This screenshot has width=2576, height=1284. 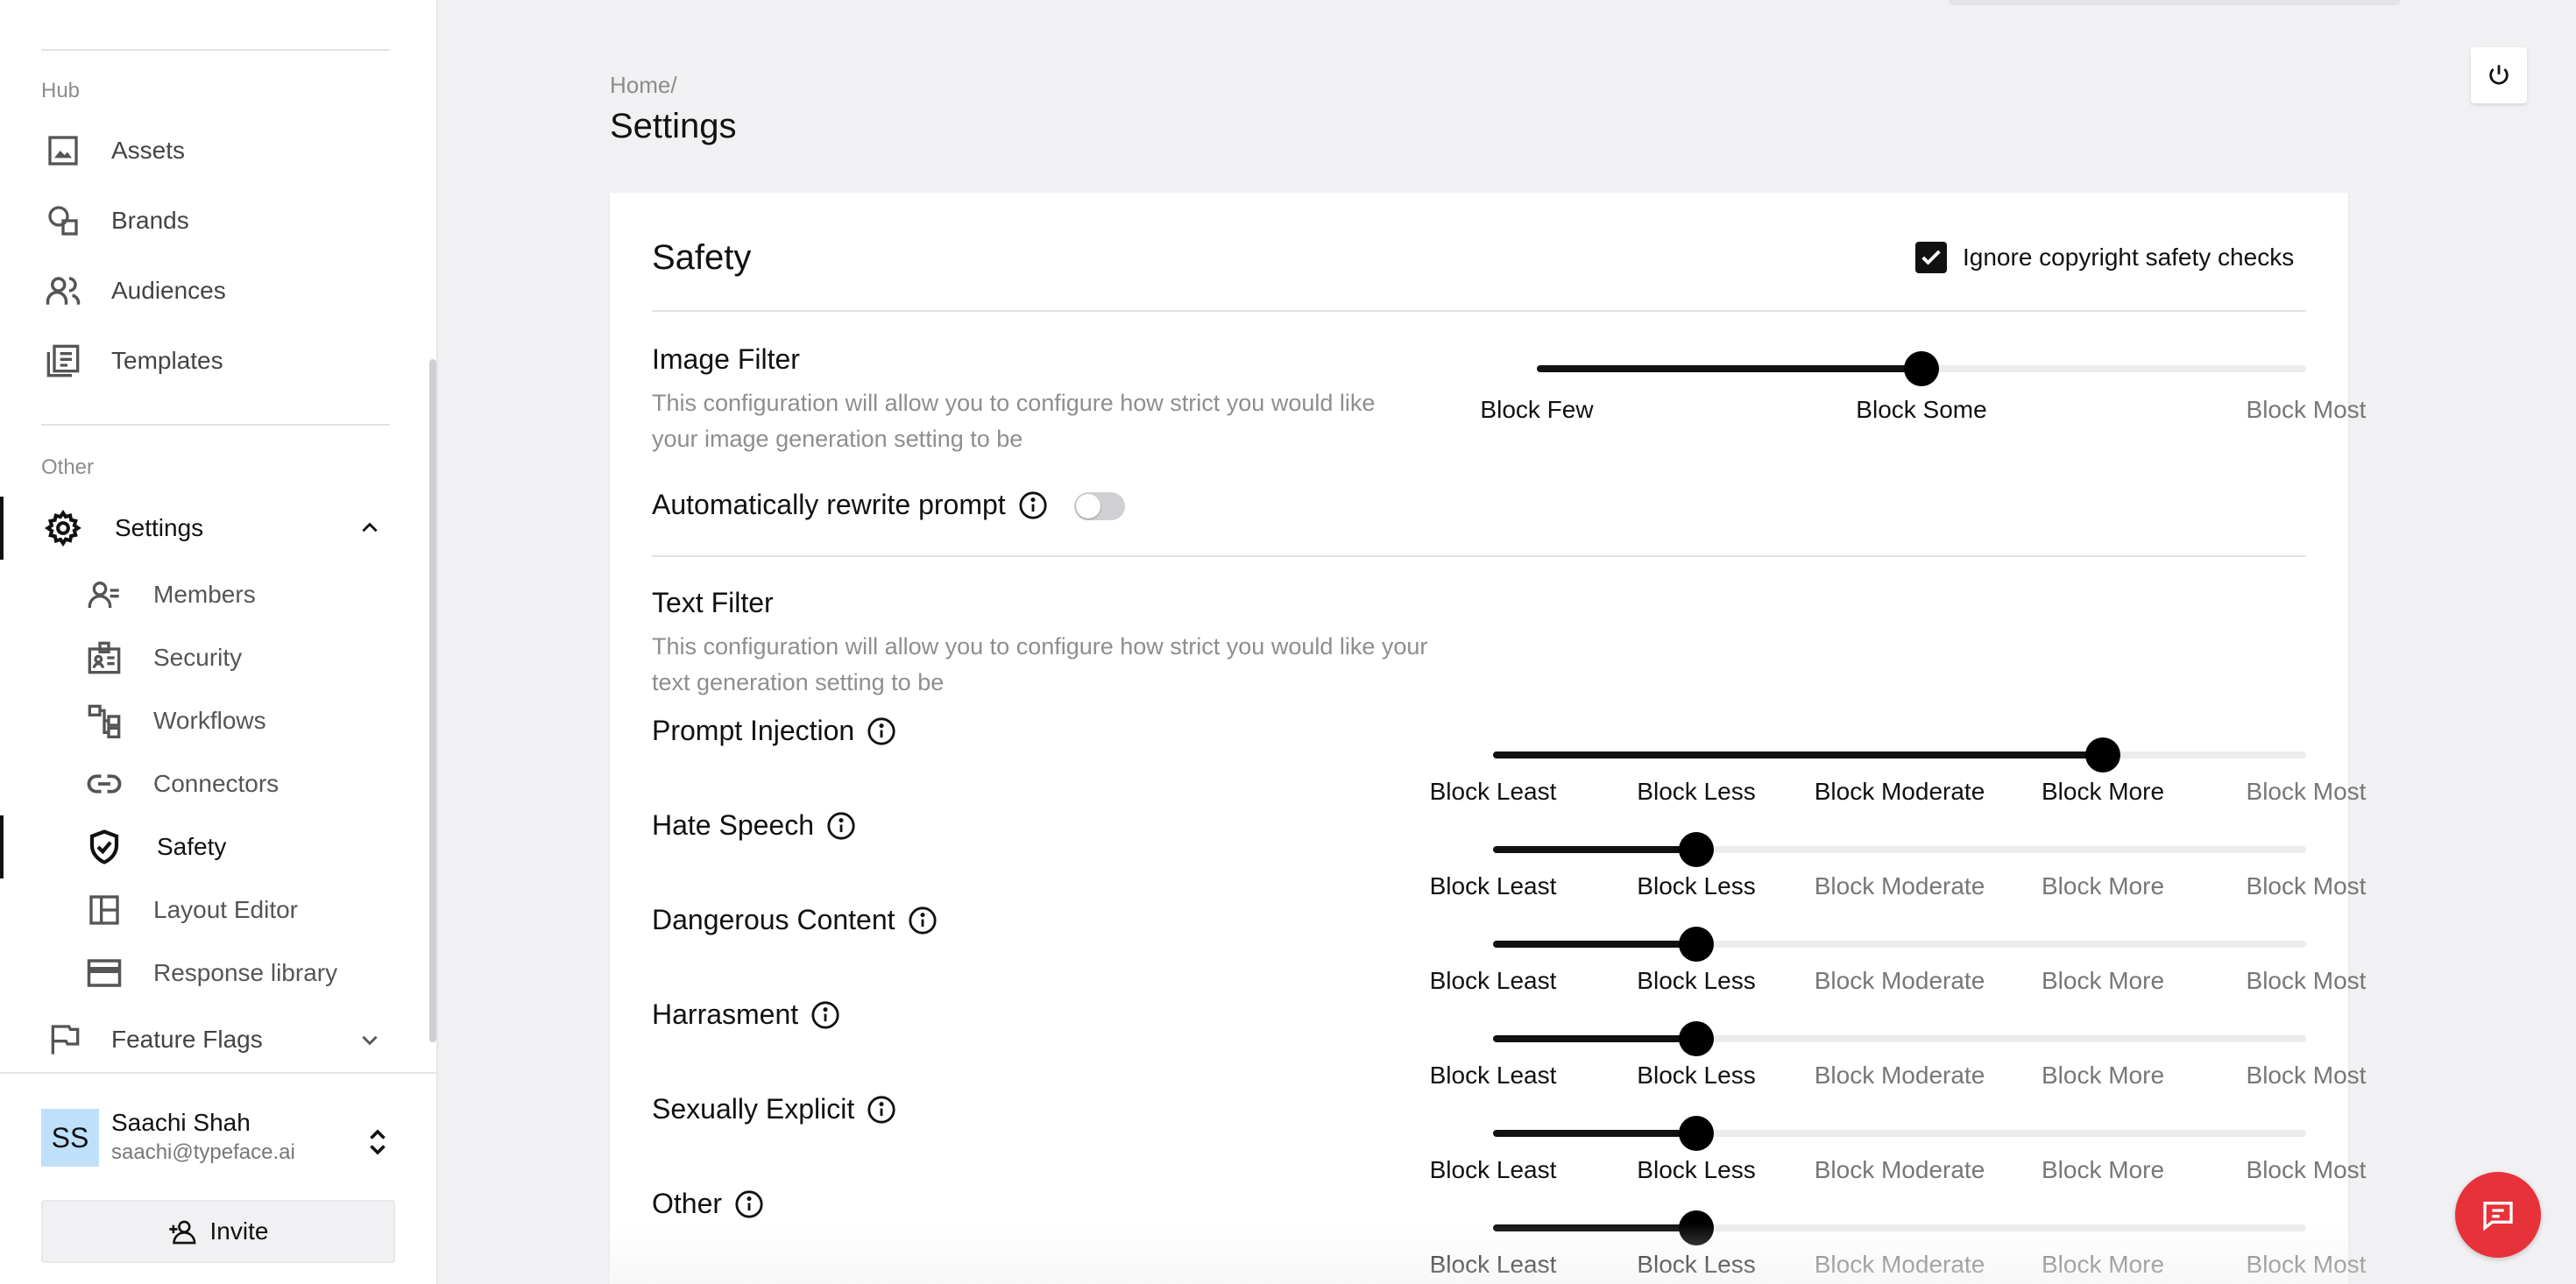 I want to click on chevron-up-icon, so click(x=370, y=528).